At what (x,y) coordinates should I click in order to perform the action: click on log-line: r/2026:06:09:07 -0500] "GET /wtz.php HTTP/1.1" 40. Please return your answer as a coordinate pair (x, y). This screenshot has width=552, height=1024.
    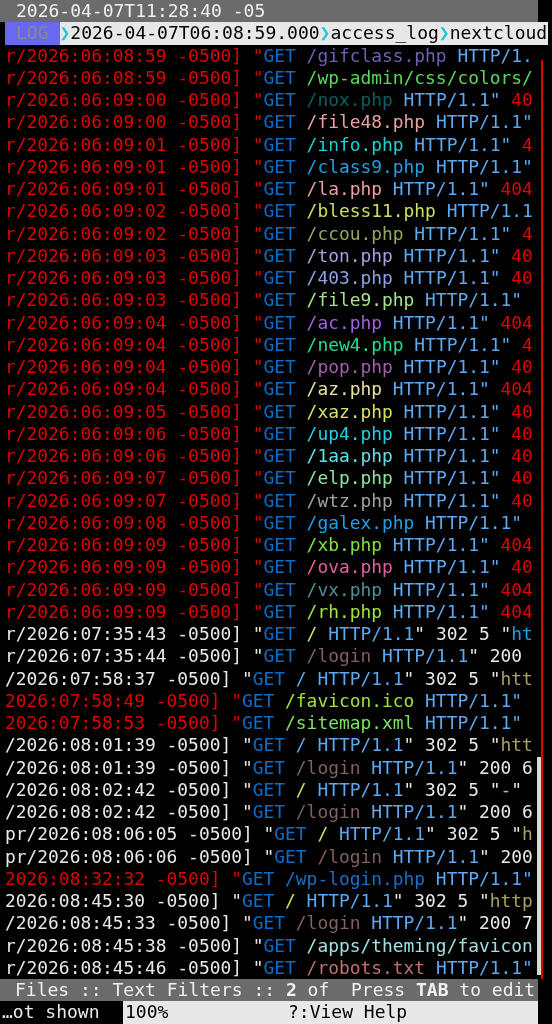
    Looking at the image, I should click on (269, 500).